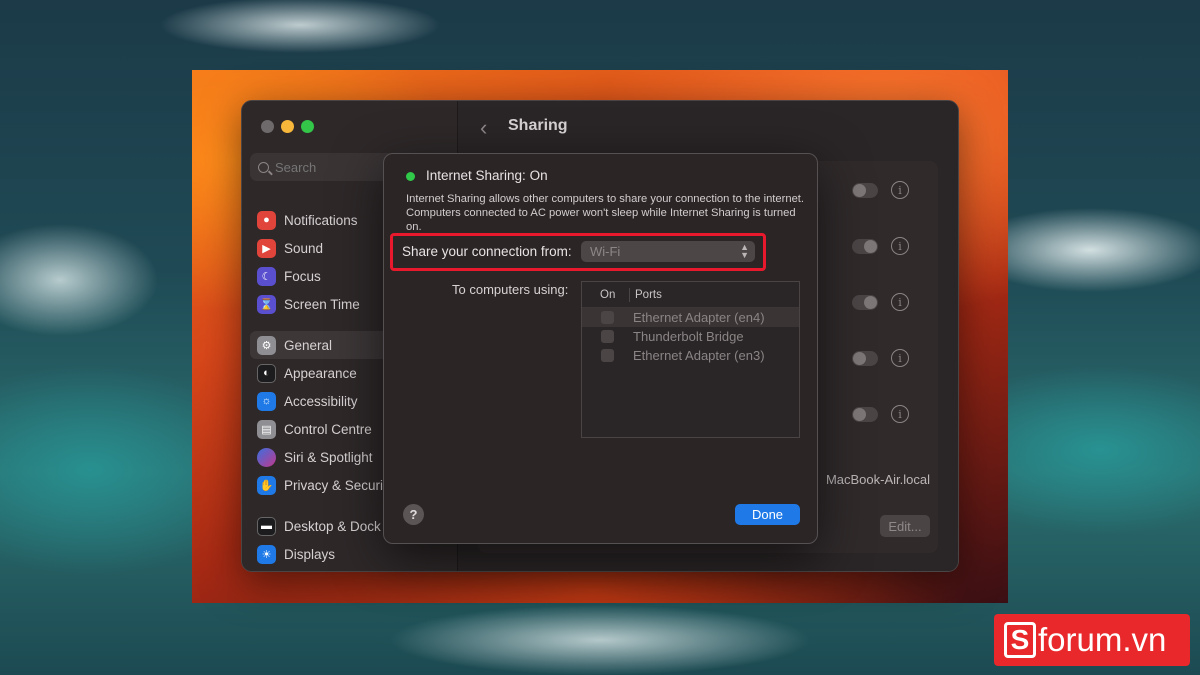  Describe the element at coordinates (332, 526) in the screenshot. I see `sidebar-item-label: Desktop & Dock` at that location.